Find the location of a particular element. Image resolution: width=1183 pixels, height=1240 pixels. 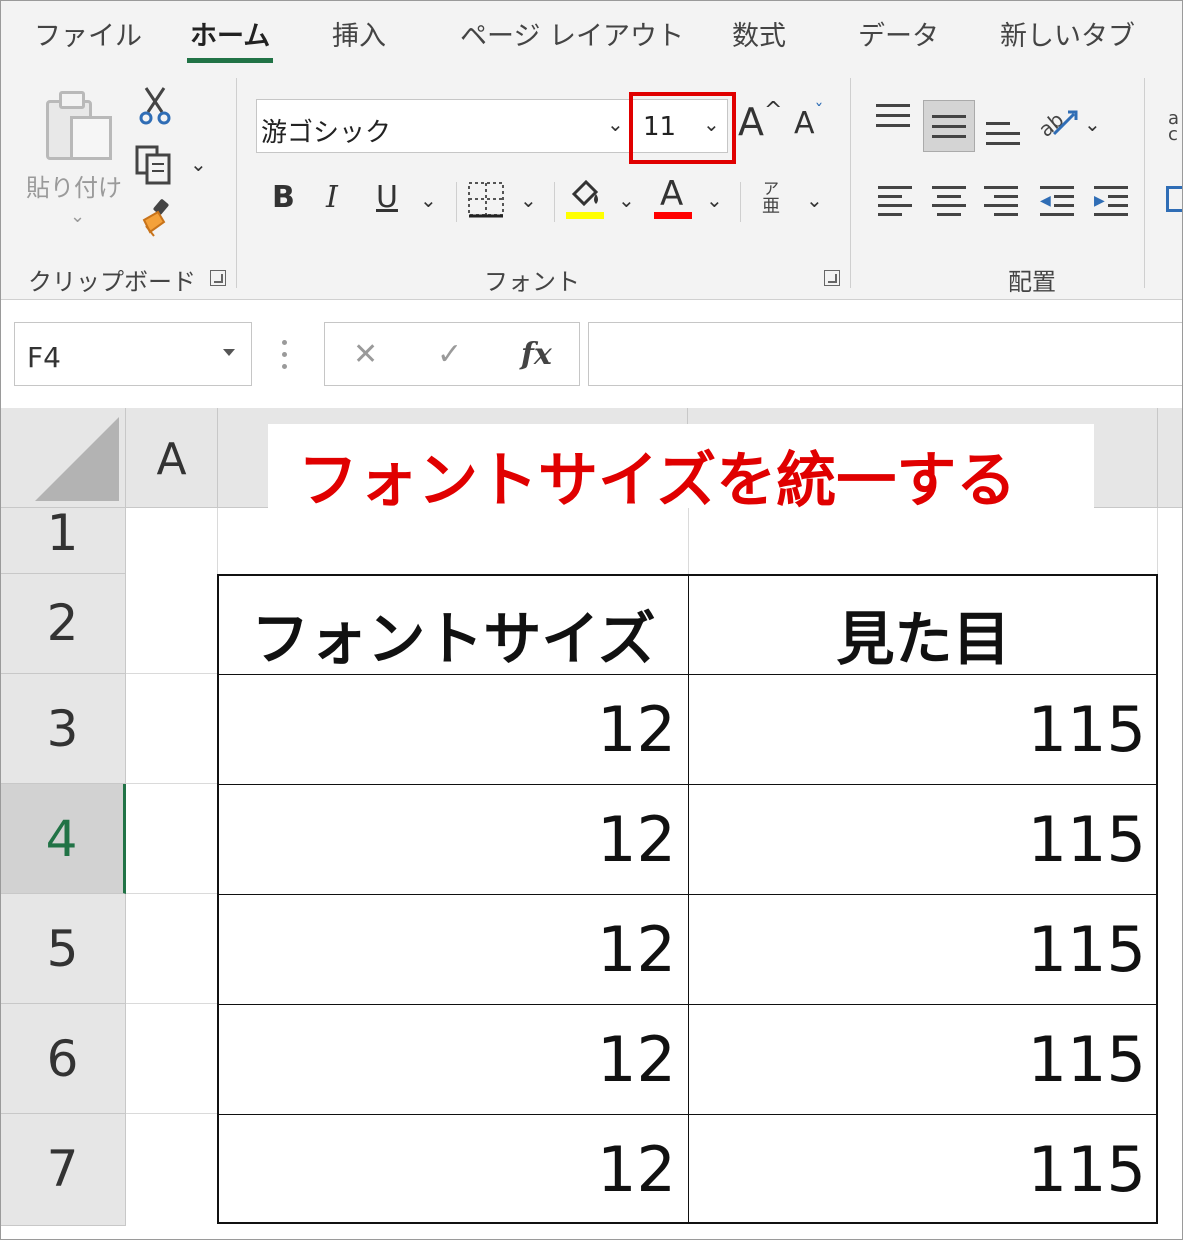

alignment-group-label: 配置 is located at coordinates (1032, 282).